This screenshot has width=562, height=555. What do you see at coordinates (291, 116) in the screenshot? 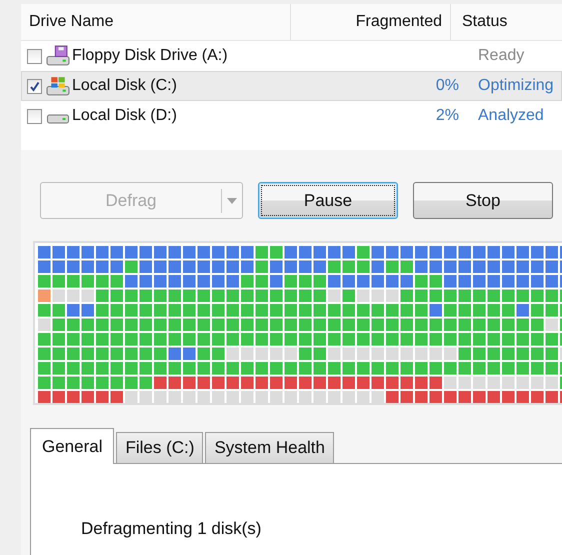
I see `drive-row: Local Disk (D:) 2% Analyzed` at bounding box center [291, 116].